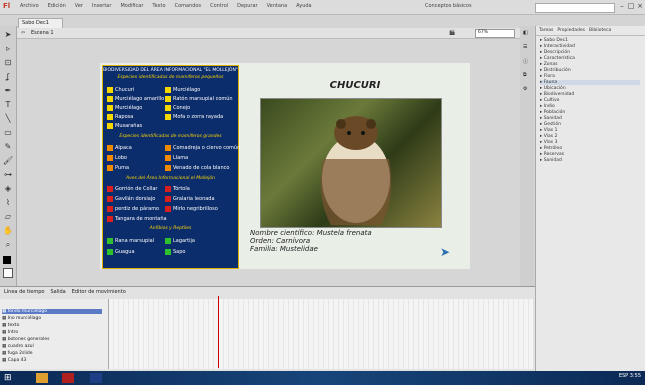  What do you see at coordinates (549, 64) in the screenshot?
I see `library-item: ▸ Zonas` at bounding box center [549, 64].